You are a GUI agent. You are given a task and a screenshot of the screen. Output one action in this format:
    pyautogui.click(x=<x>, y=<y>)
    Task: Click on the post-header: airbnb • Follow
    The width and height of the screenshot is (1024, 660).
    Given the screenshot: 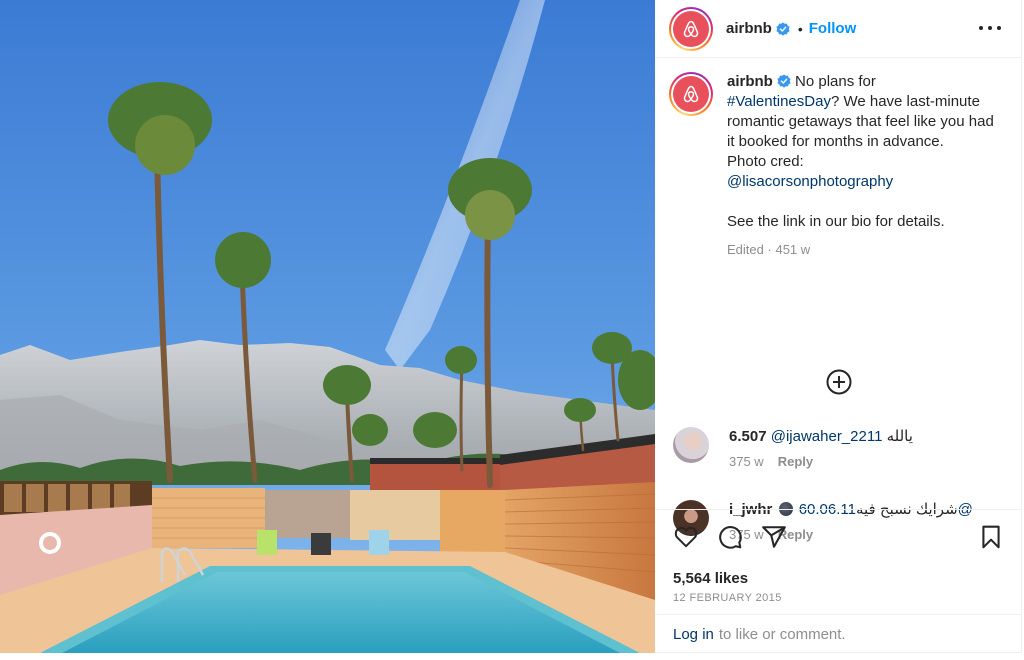 What is the action you would take?
    pyautogui.click(x=838, y=29)
    